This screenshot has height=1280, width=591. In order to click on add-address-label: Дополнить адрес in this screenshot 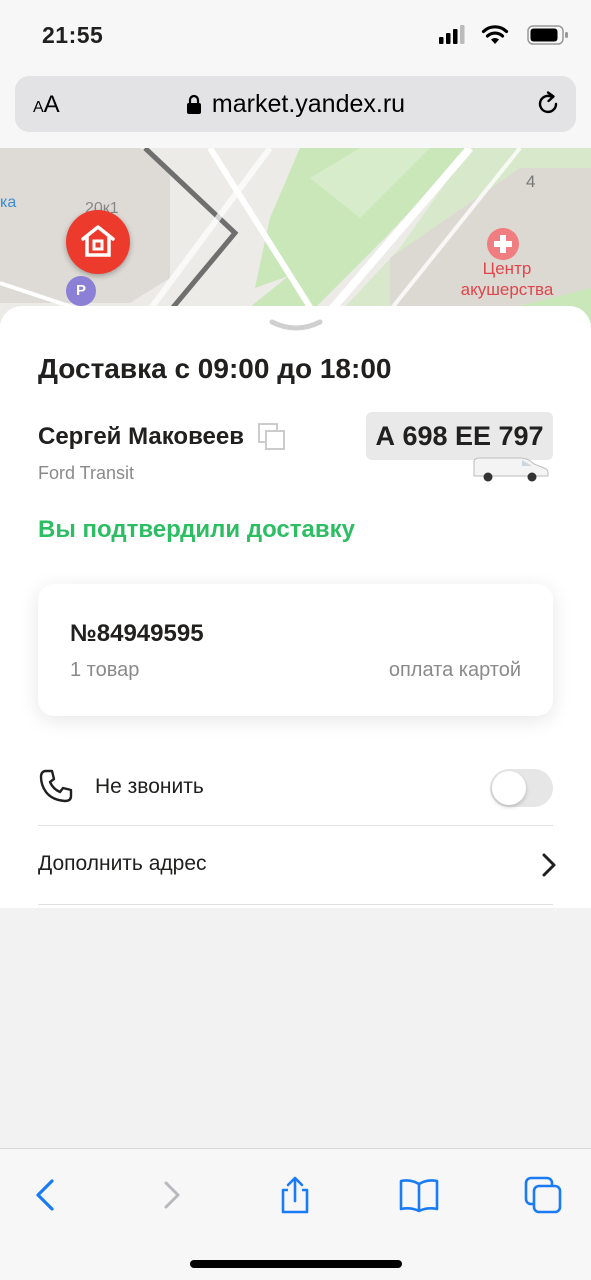, I will do `click(122, 863)`.